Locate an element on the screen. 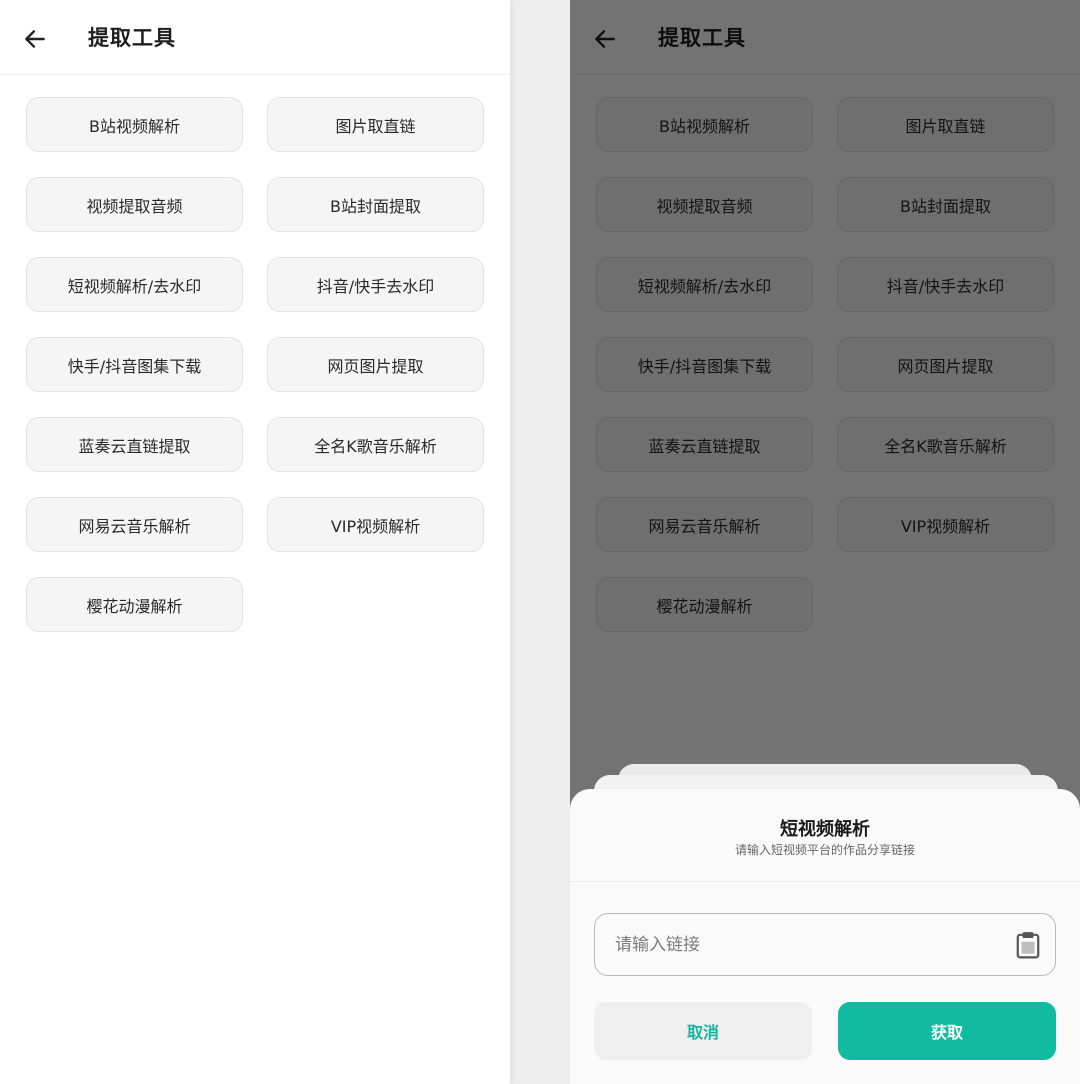 This screenshot has height=1084, width=1080. page-title: 提取工具 is located at coordinates (132, 38).